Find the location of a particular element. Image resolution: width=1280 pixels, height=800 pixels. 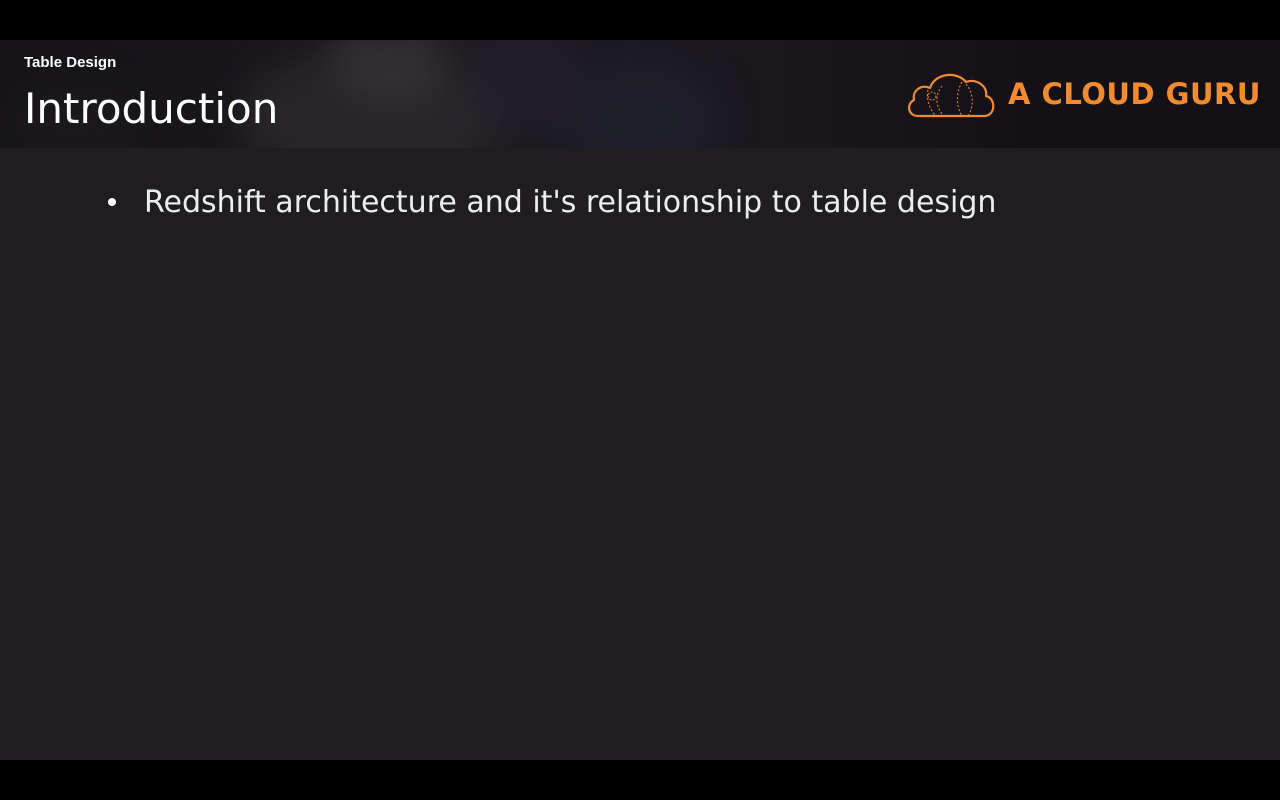

cloud-icon is located at coordinates (951, 95).